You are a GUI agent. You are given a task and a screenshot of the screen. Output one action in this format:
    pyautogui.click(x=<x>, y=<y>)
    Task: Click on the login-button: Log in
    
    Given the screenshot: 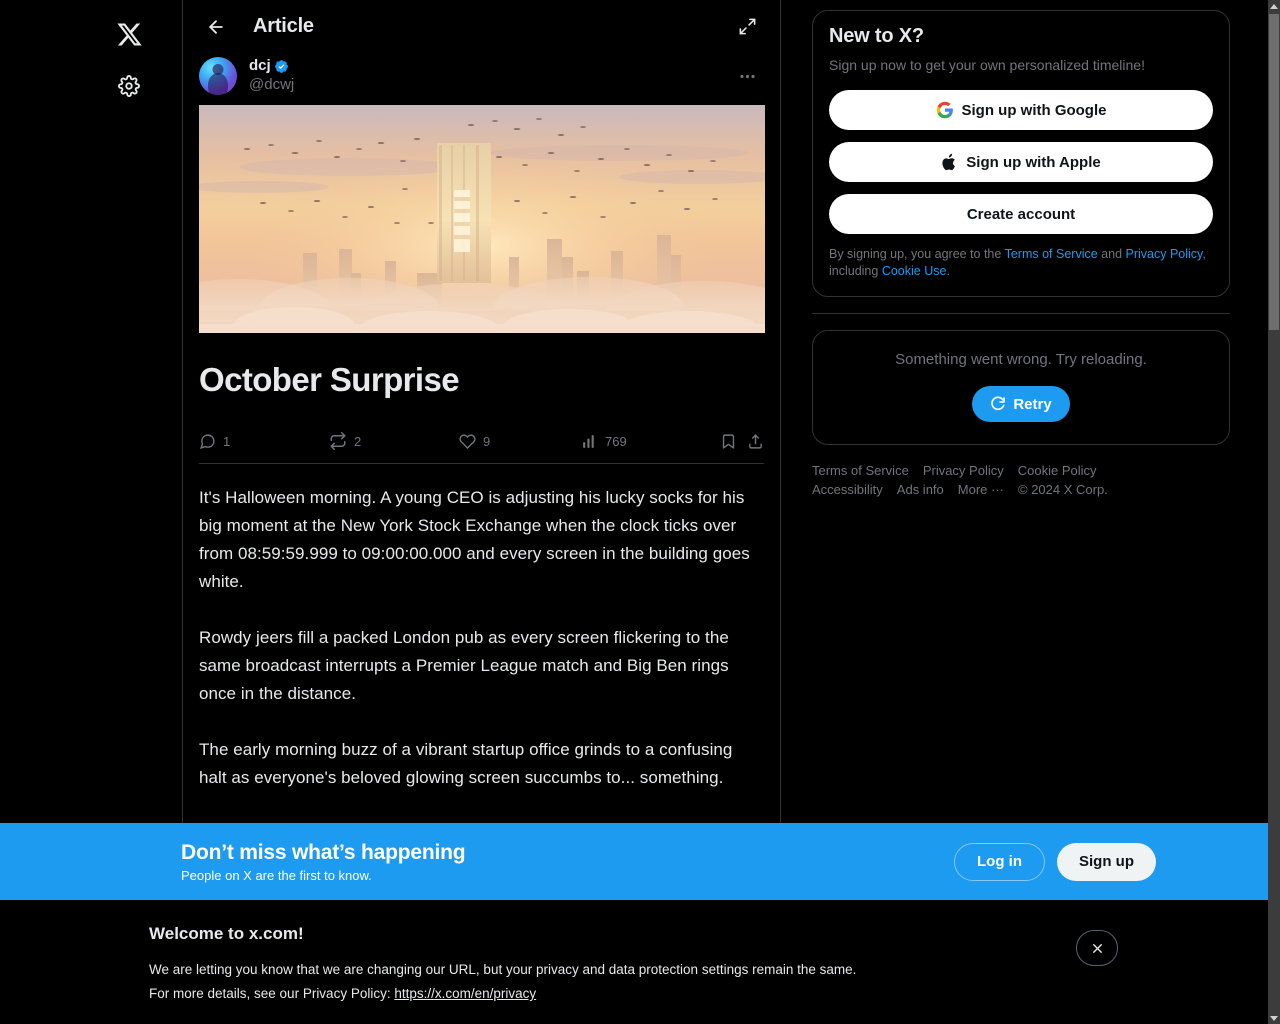 What is the action you would take?
    pyautogui.click(x=999, y=861)
    